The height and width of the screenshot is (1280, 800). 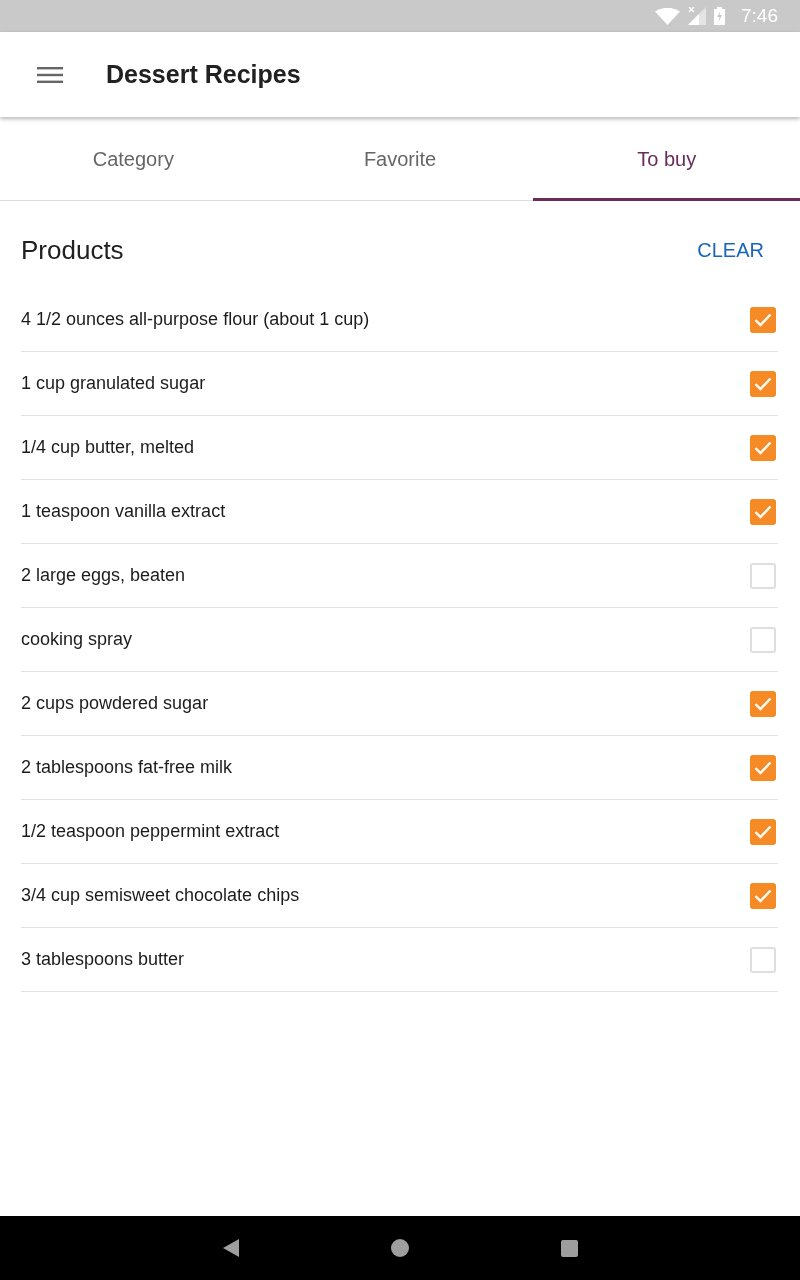 I want to click on battery-charging-icon, so click(x=719, y=16).